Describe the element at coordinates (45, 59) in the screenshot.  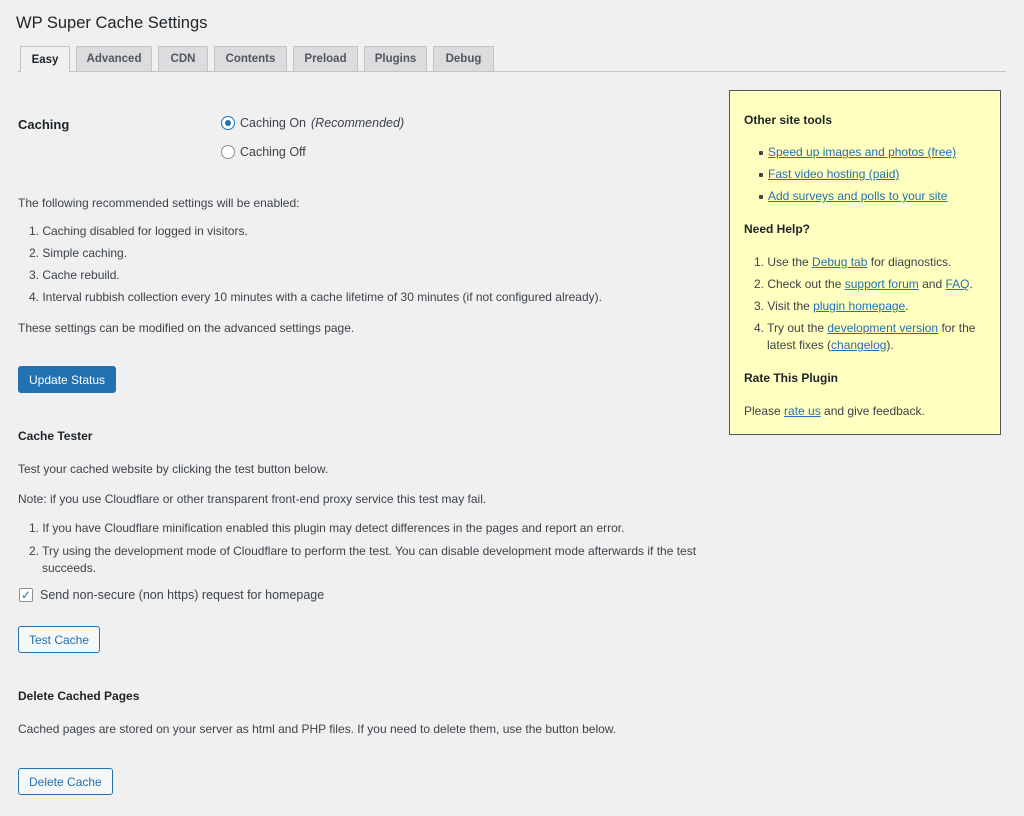
I see `tab-easy: Easy` at that location.